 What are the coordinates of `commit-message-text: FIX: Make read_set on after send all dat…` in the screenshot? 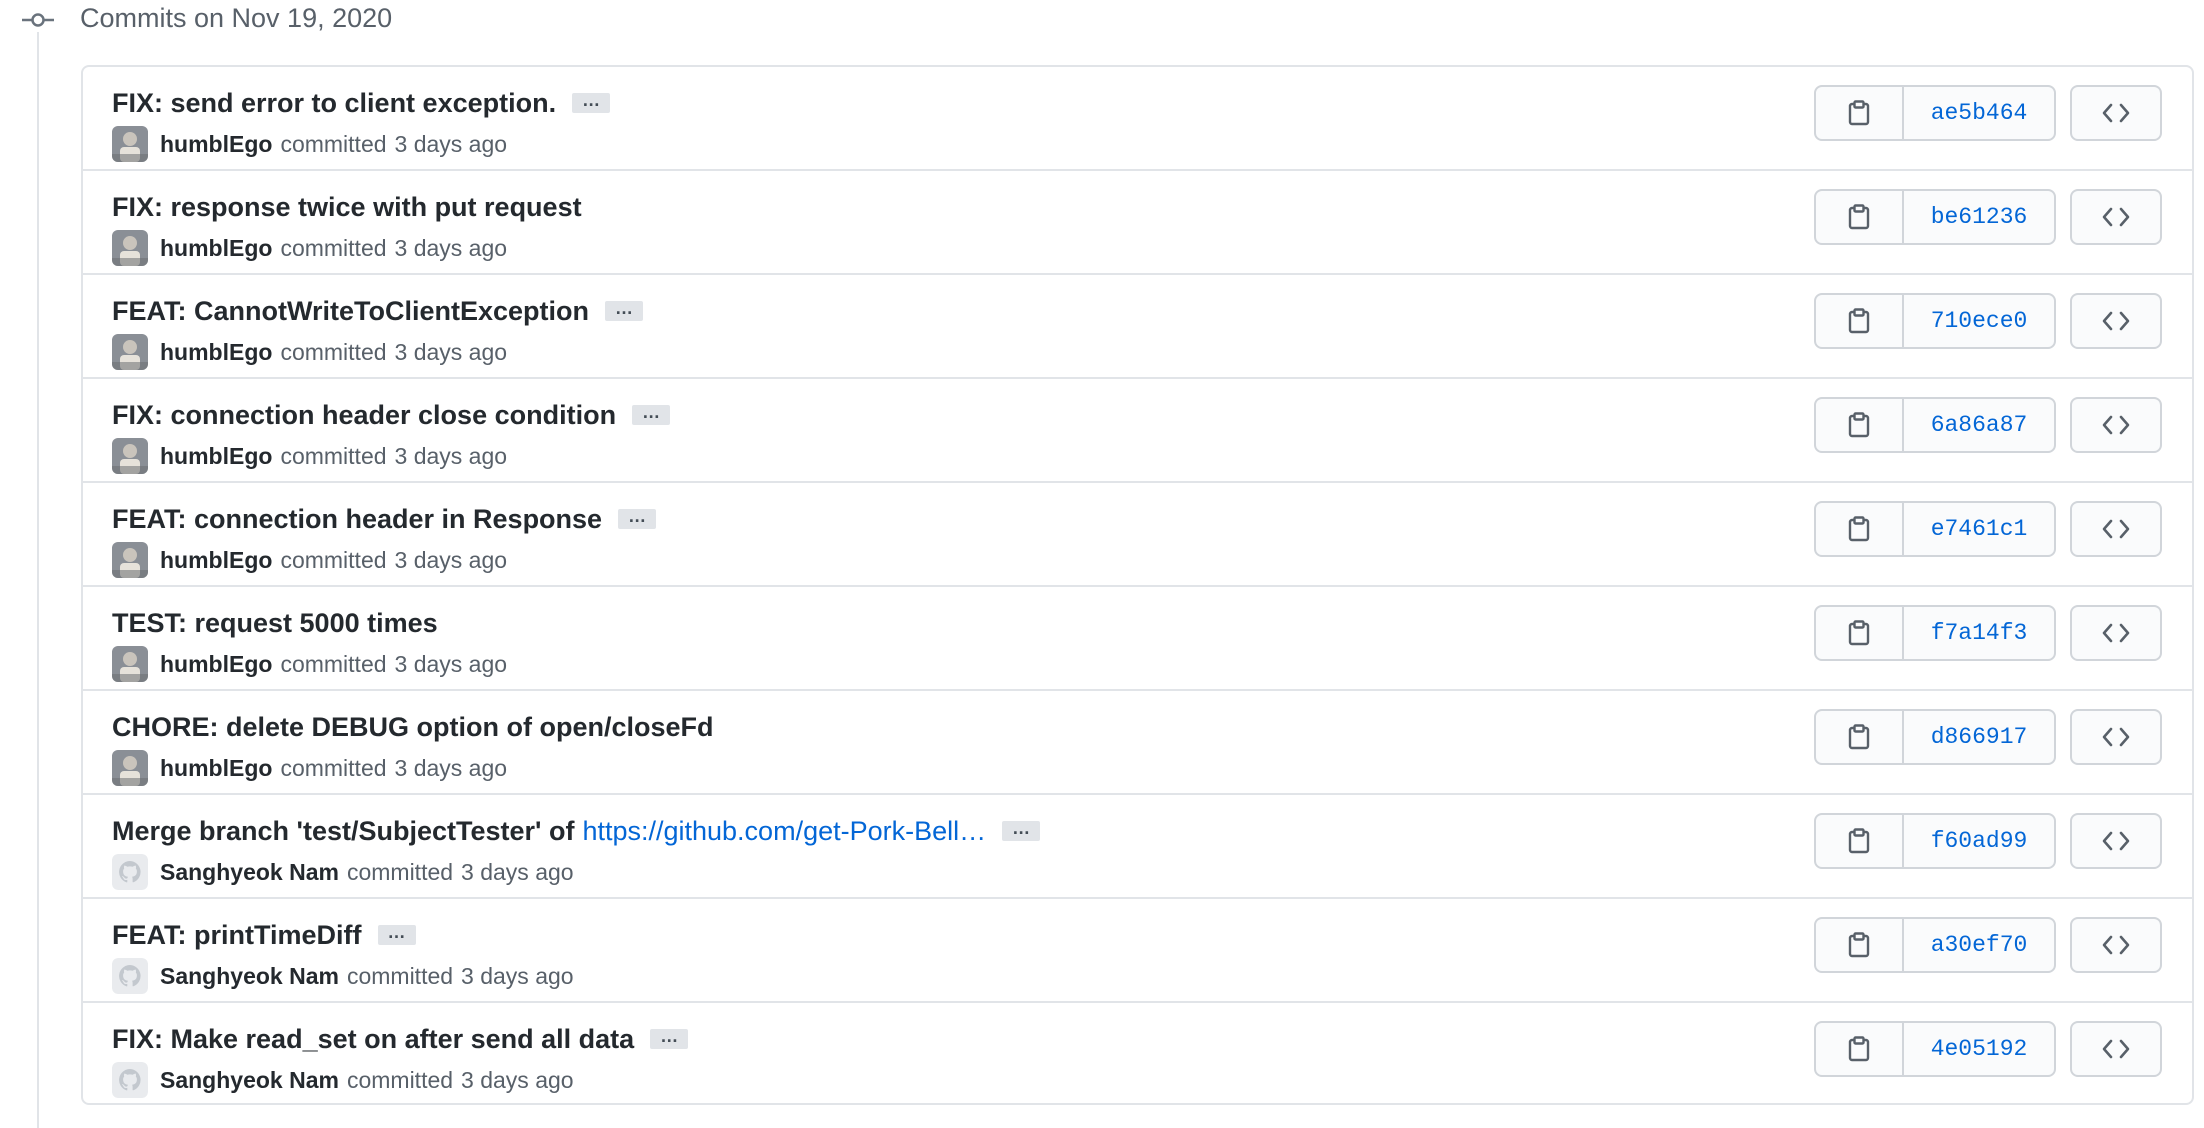 It's located at (373, 1039).